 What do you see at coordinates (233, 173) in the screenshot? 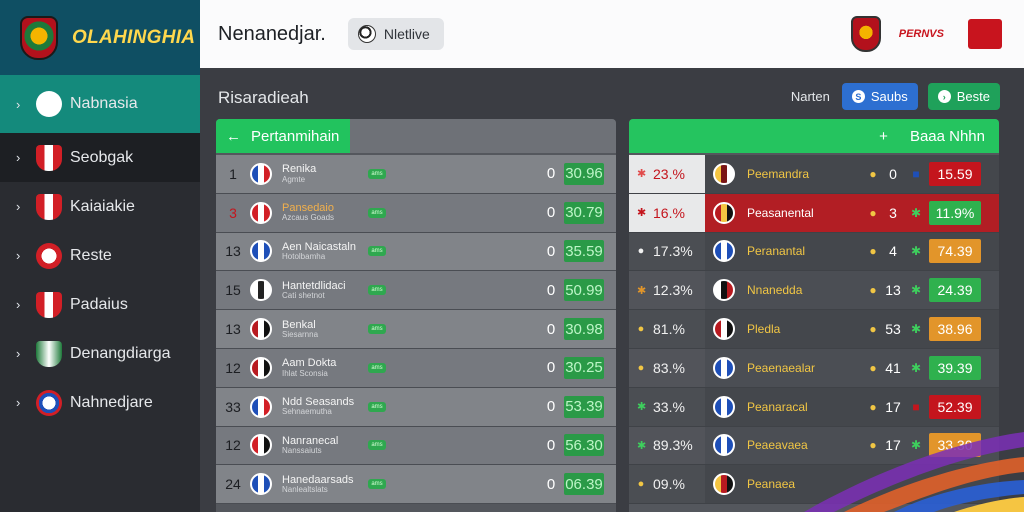
I see `rank-number: 1` at bounding box center [233, 173].